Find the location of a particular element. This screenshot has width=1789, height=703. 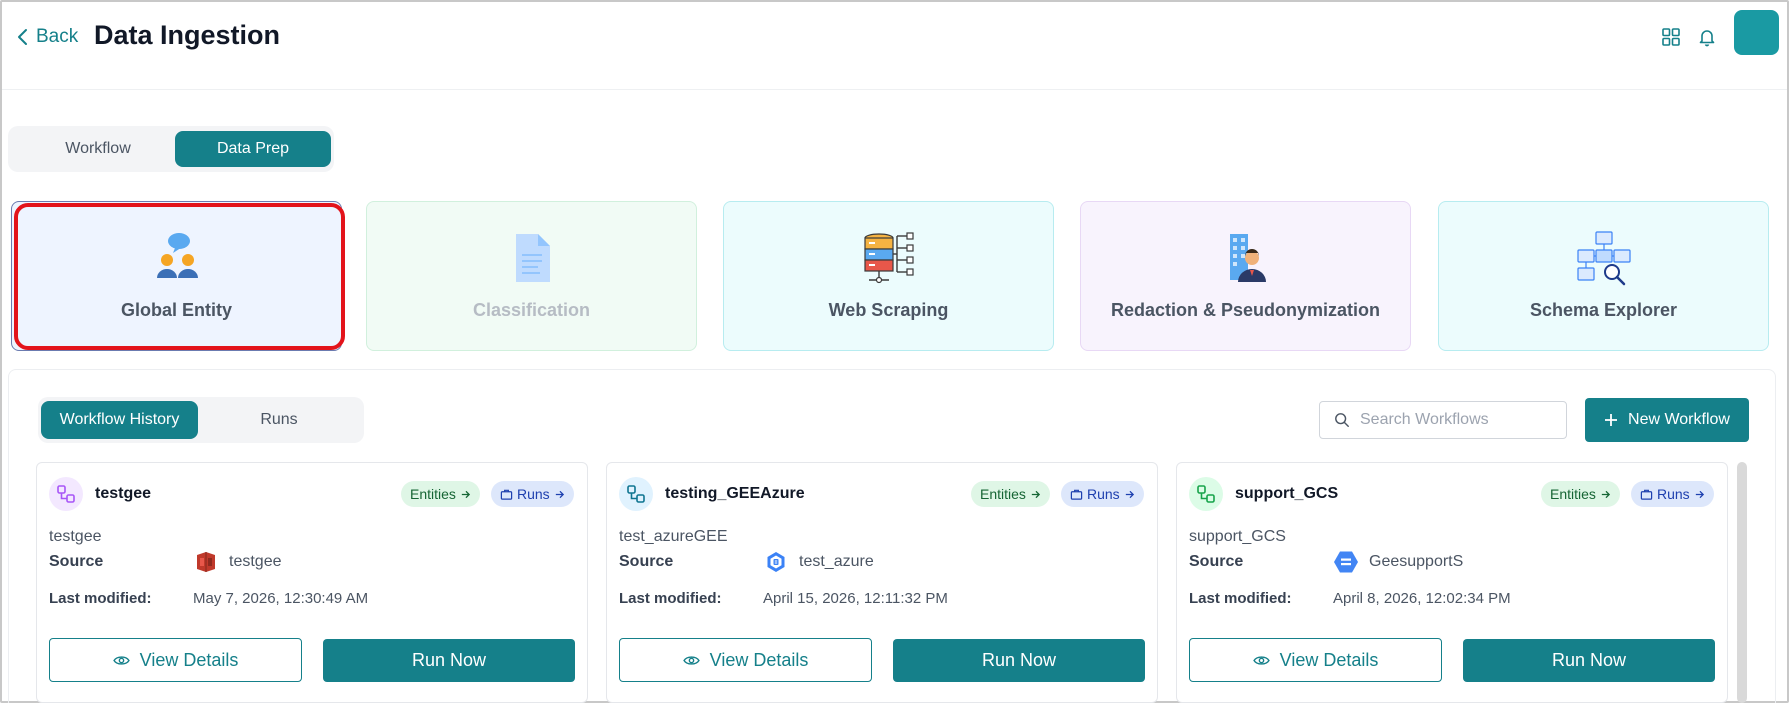

back-button: Back is located at coordinates (47, 37).